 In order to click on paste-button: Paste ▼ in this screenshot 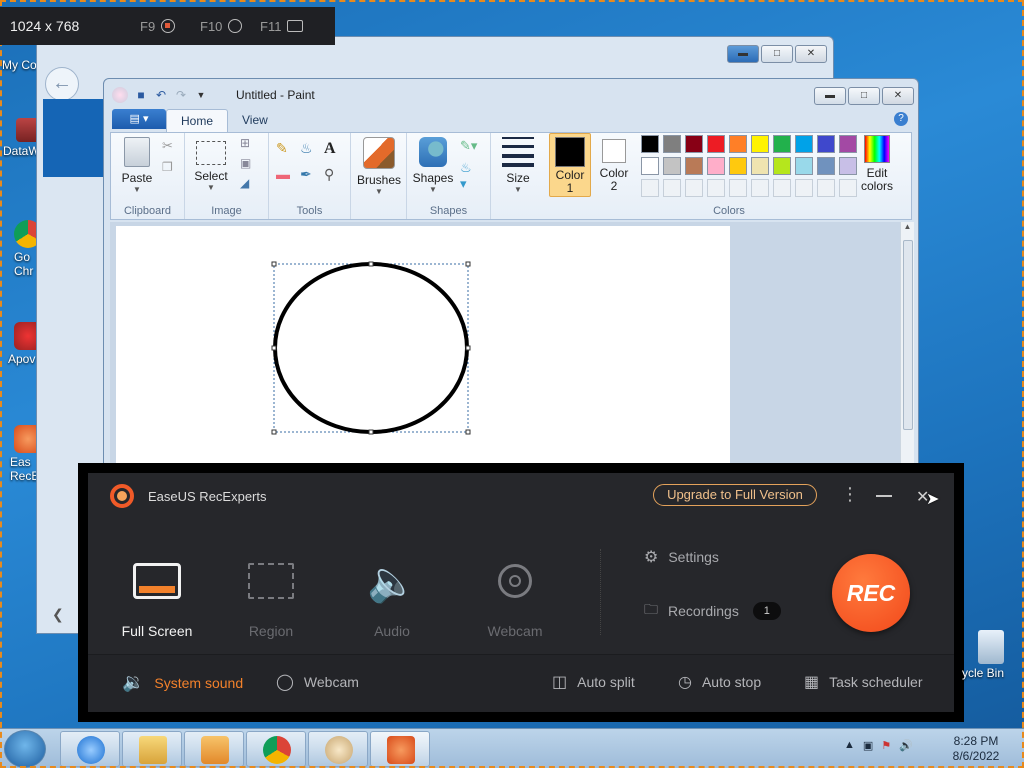, I will do `click(137, 165)`.